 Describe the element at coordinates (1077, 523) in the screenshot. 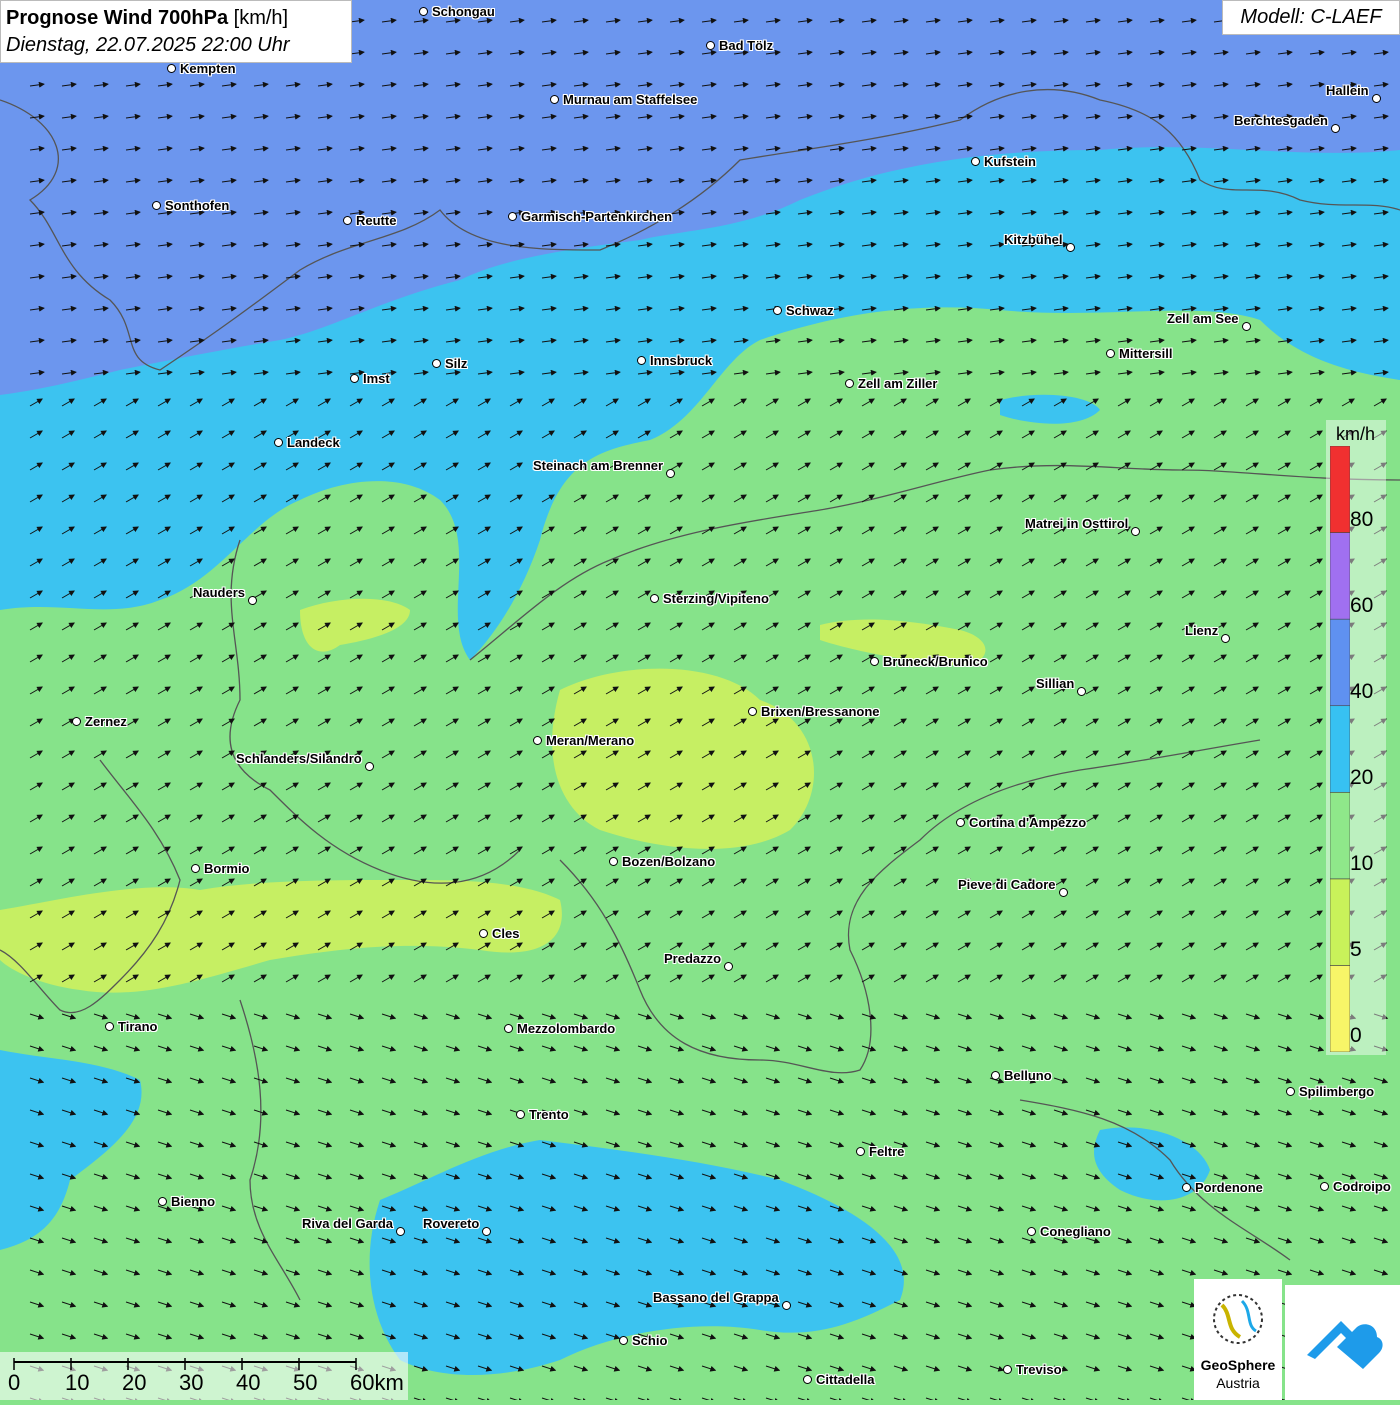

I see `city-label: Matrei in Osttirol` at that location.